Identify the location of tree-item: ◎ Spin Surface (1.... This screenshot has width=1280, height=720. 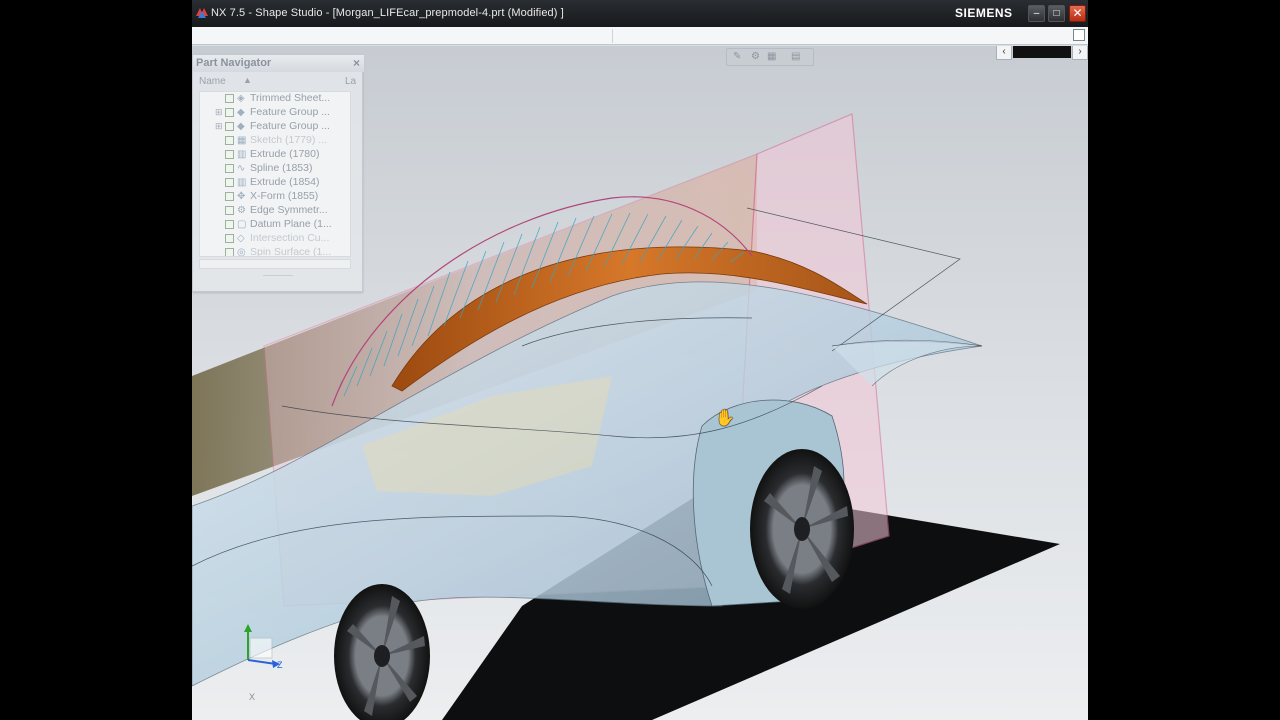
(275, 251).